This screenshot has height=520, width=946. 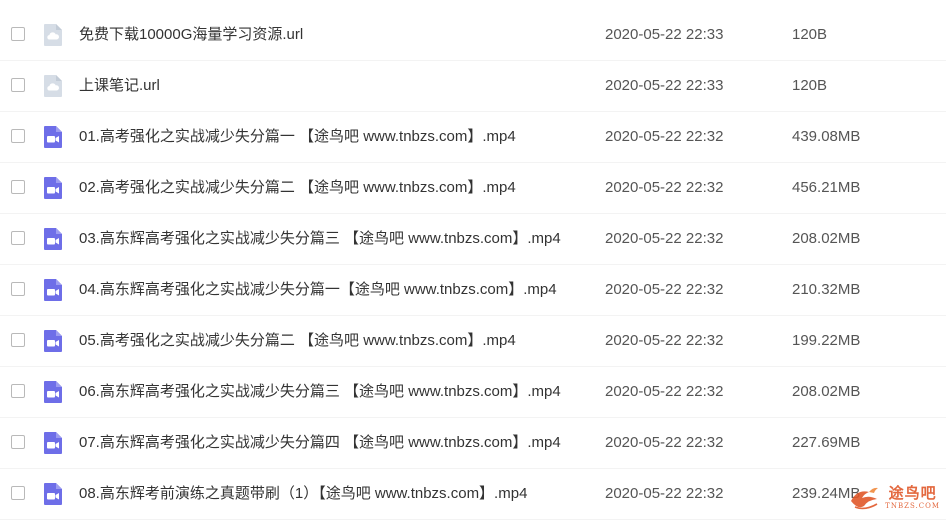 I want to click on file-name: 02.高考强化之实战减少失分篇二 【途鸟吧 www.tnbzs.com】.mp4, so click(x=297, y=188).